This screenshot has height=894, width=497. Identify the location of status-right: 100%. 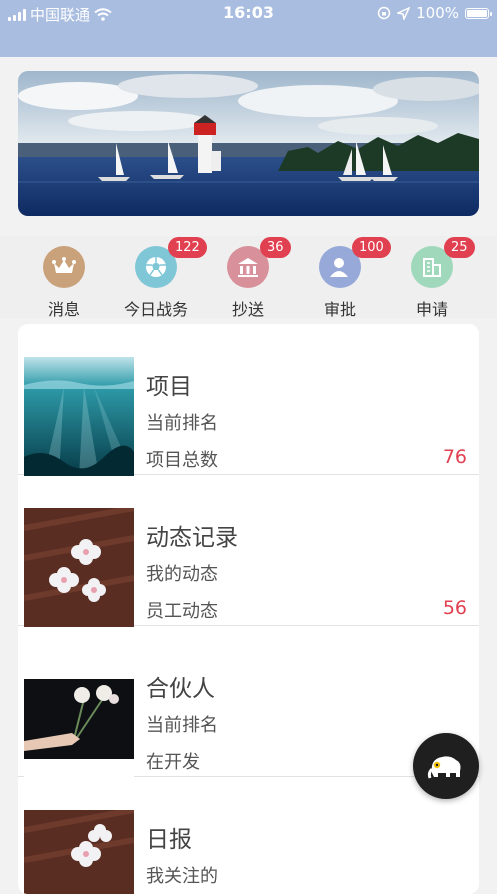
(434, 13).